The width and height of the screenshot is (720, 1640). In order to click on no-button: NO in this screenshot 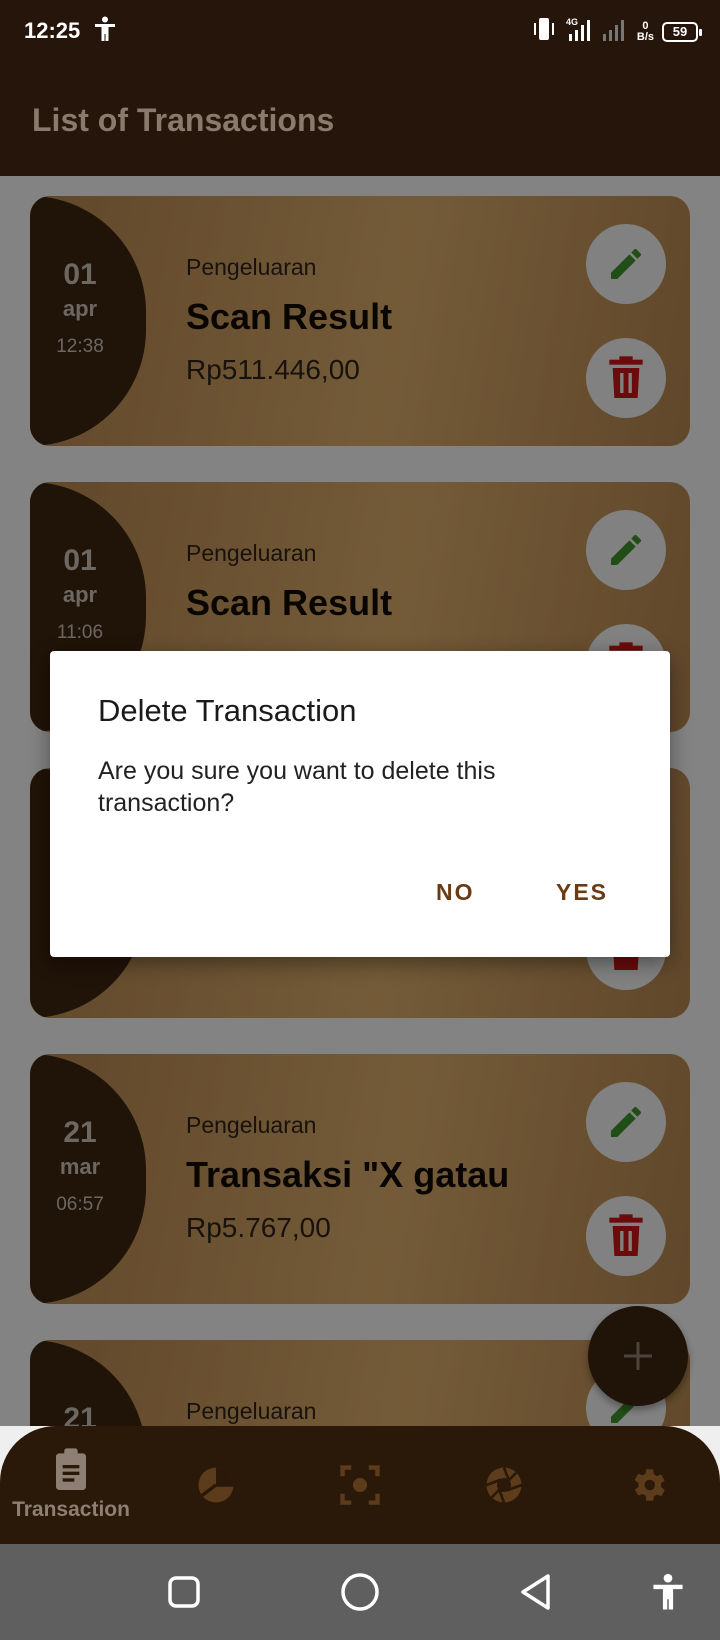, I will do `click(455, 892)`.